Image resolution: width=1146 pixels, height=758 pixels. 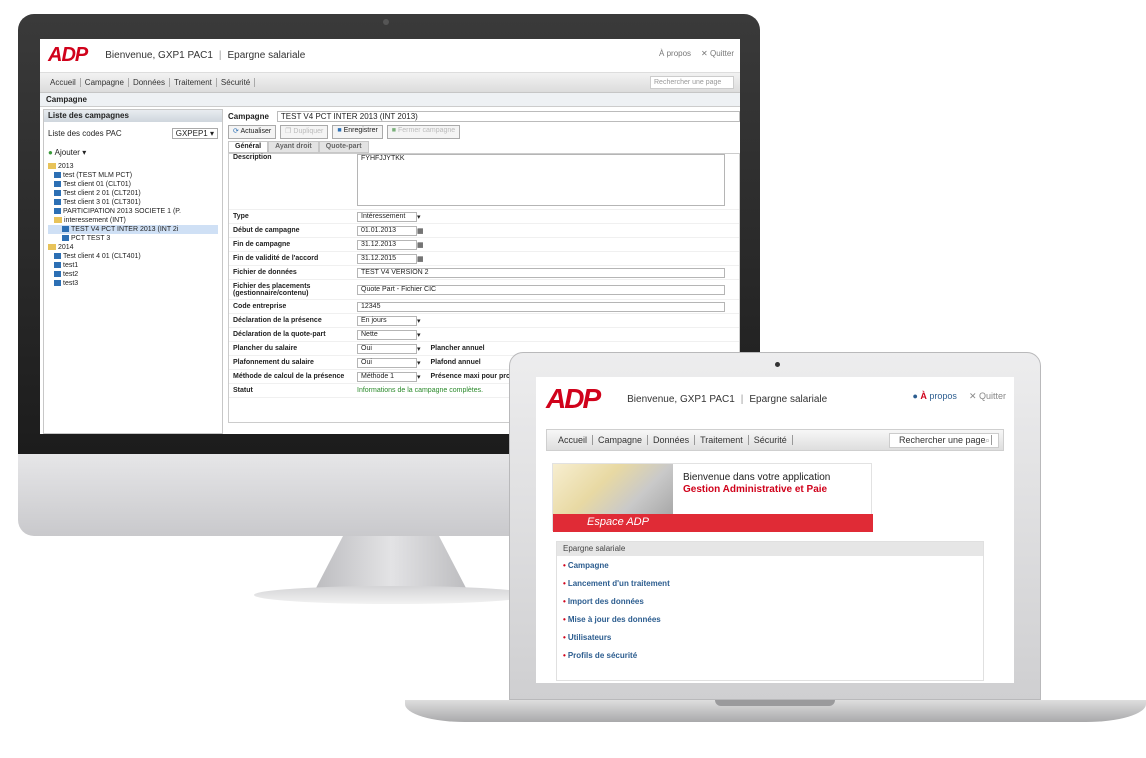 I want to click on tree-item: Test client 4 01 (CLT401), so click(x=133, y=256).